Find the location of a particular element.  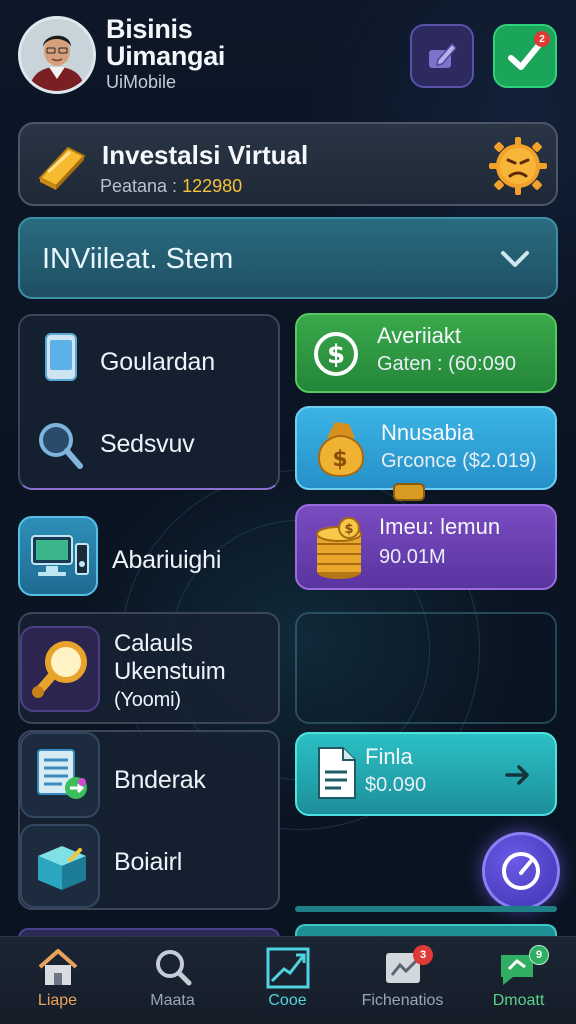

computer-tile is located at coordinates (58, 556).